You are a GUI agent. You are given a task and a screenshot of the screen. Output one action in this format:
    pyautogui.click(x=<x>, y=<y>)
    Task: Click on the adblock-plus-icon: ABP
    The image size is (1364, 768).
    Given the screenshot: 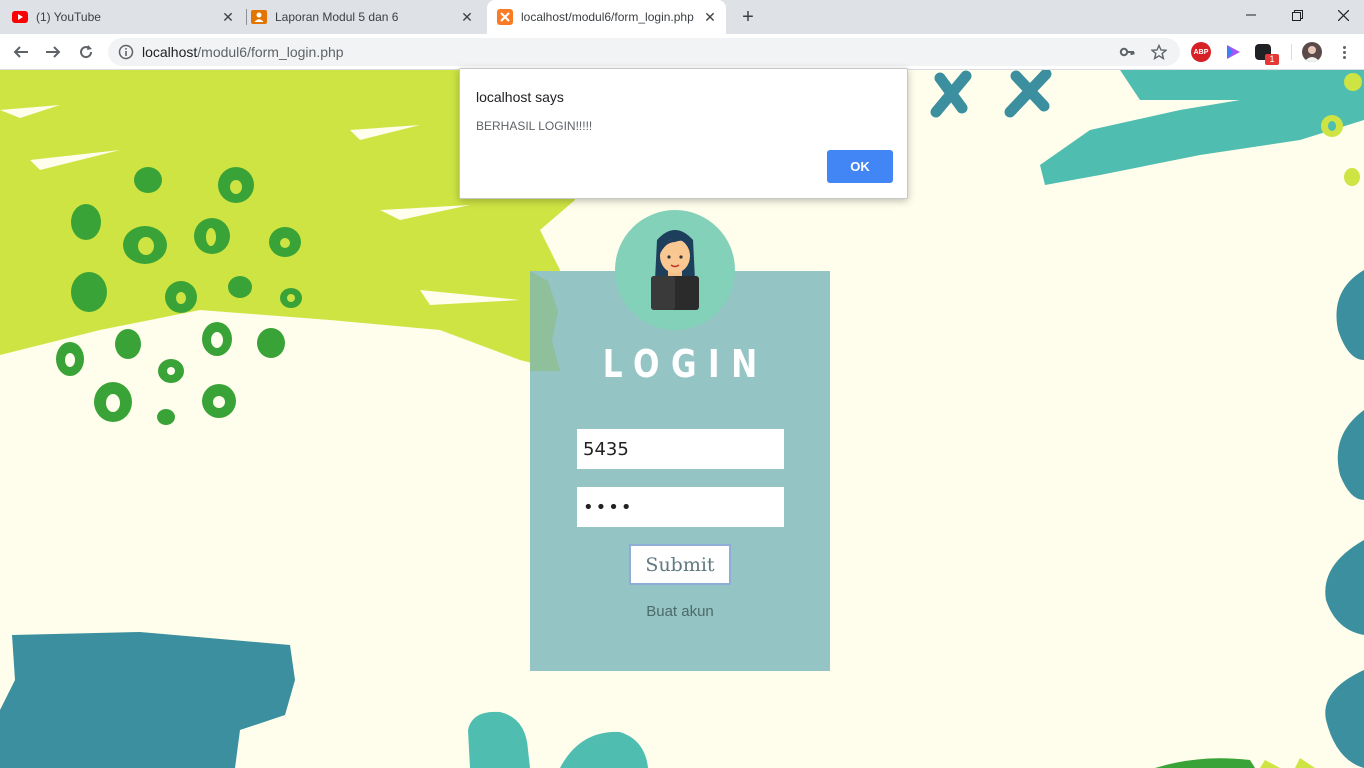 What is the action you would take?
    pyautogui.click(x=1201, y=52)
    